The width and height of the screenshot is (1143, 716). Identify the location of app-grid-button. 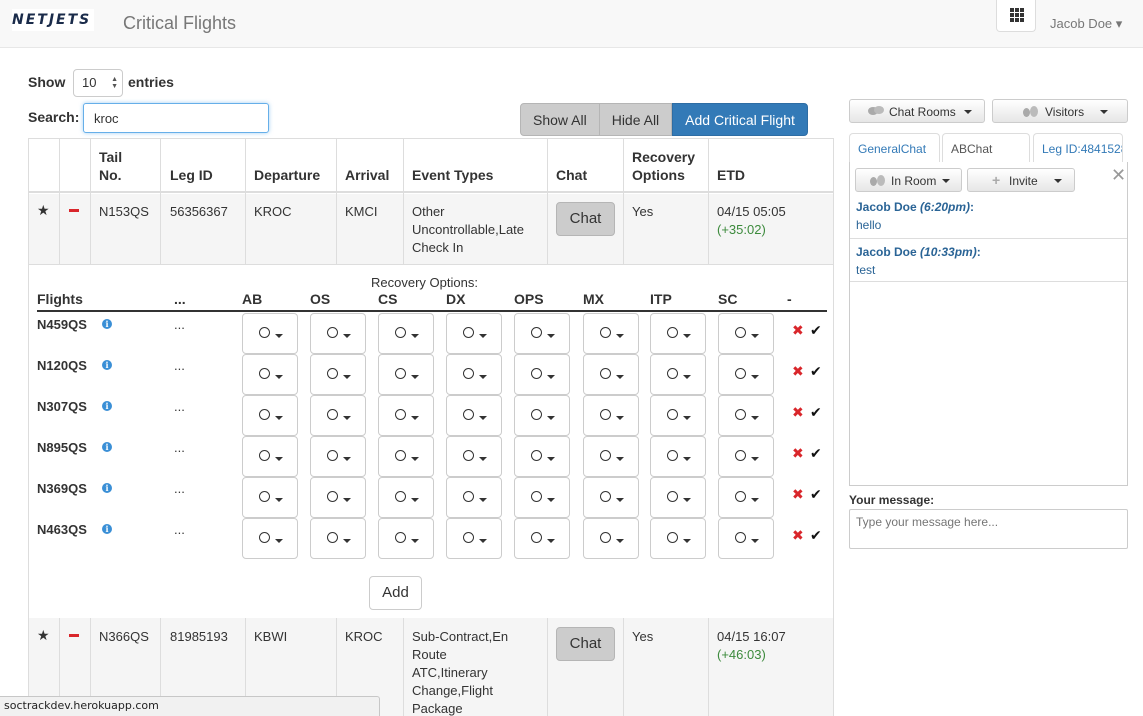
(1016, 16).